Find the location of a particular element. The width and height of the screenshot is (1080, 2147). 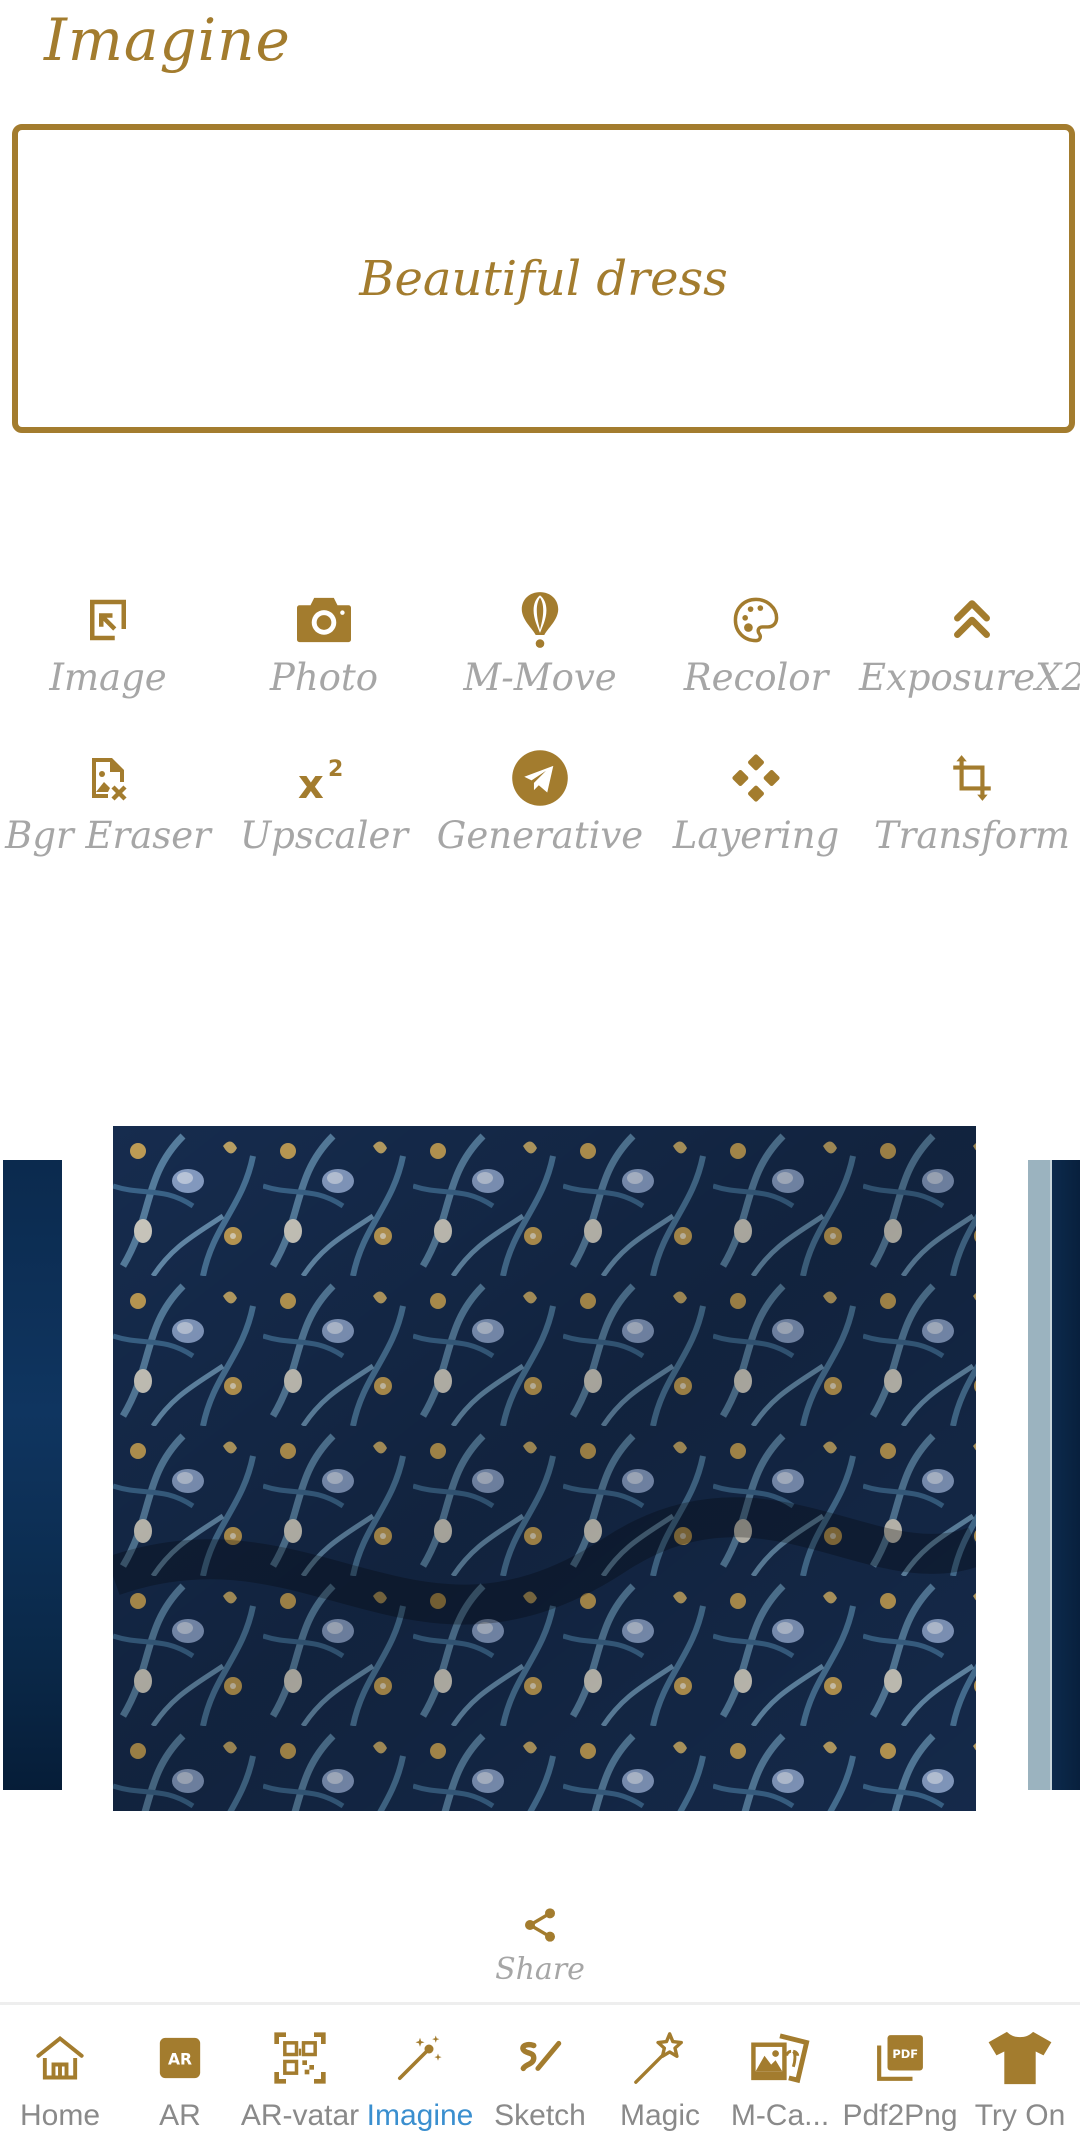

tool-label: Generative is located at coordinates (540, 835).